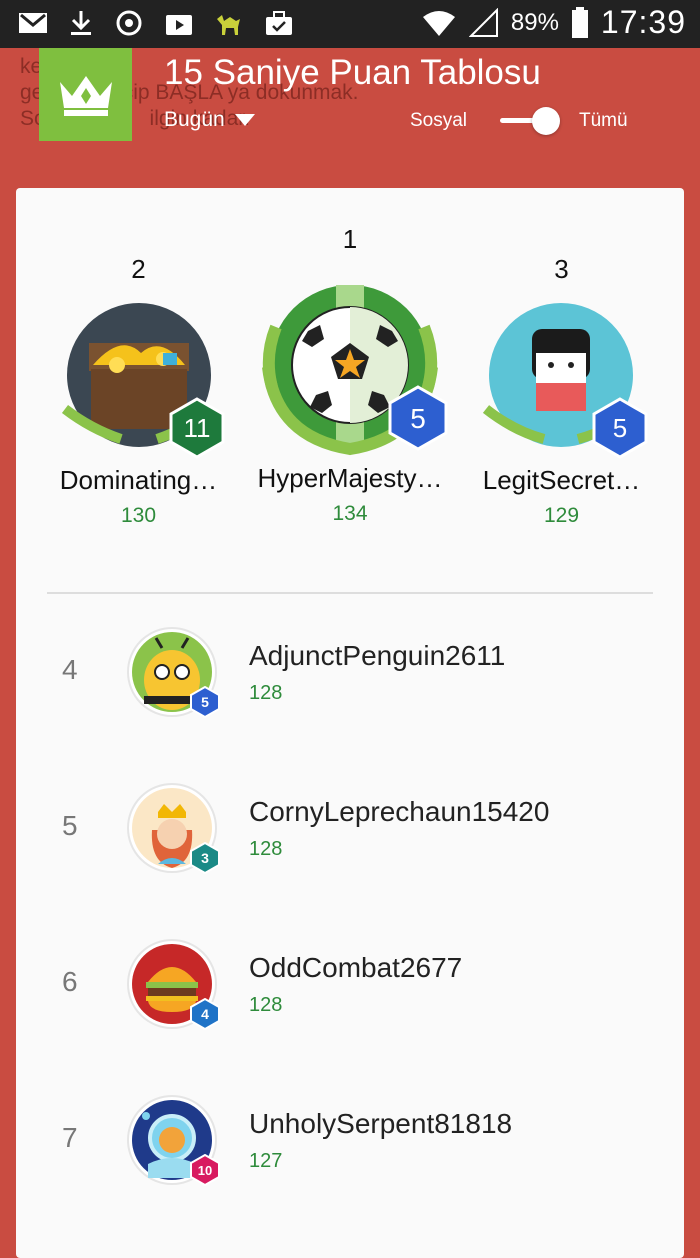  What do you see at coordinates (173, 830) in the screenshot?
I see `avatar: 3` at bounding box center [173, 830].